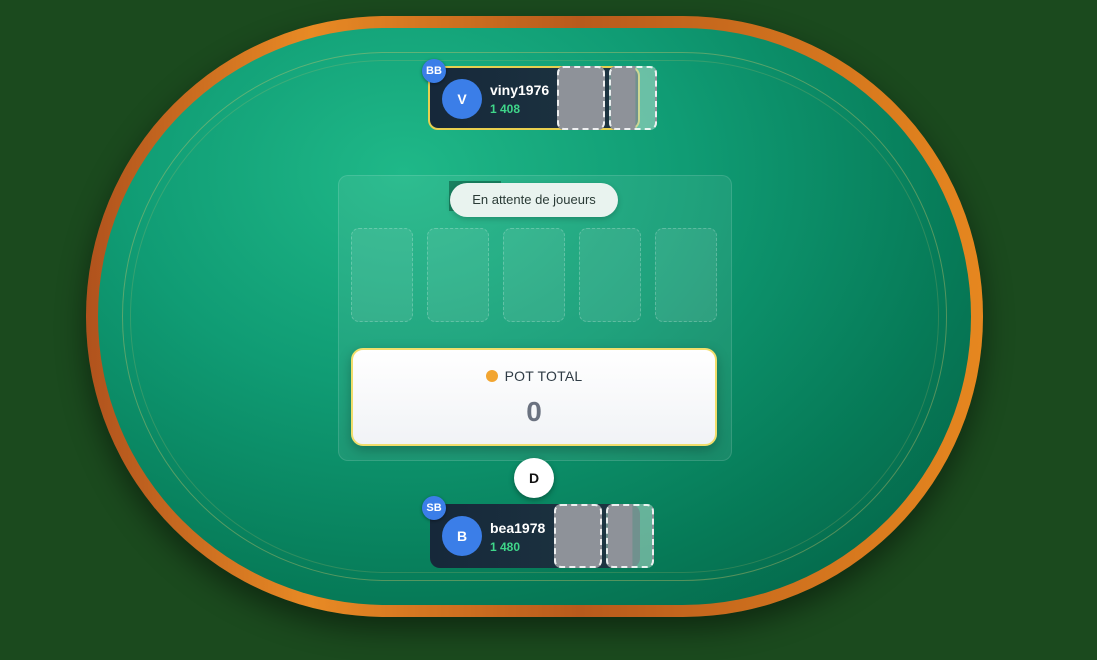  Describe the element at coordinates (520, 90) in the screenshot. I see `player-name: viny1976` at that location.